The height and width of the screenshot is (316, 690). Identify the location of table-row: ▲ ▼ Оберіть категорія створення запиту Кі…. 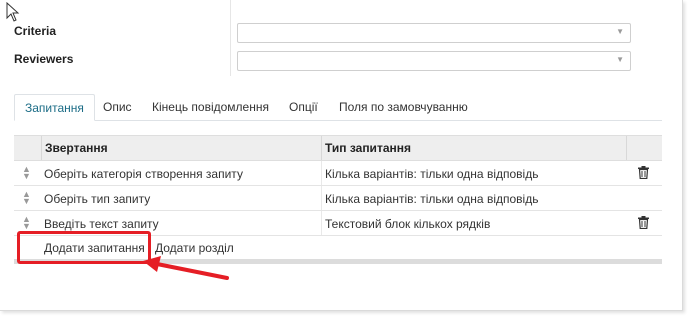
(338, 173).